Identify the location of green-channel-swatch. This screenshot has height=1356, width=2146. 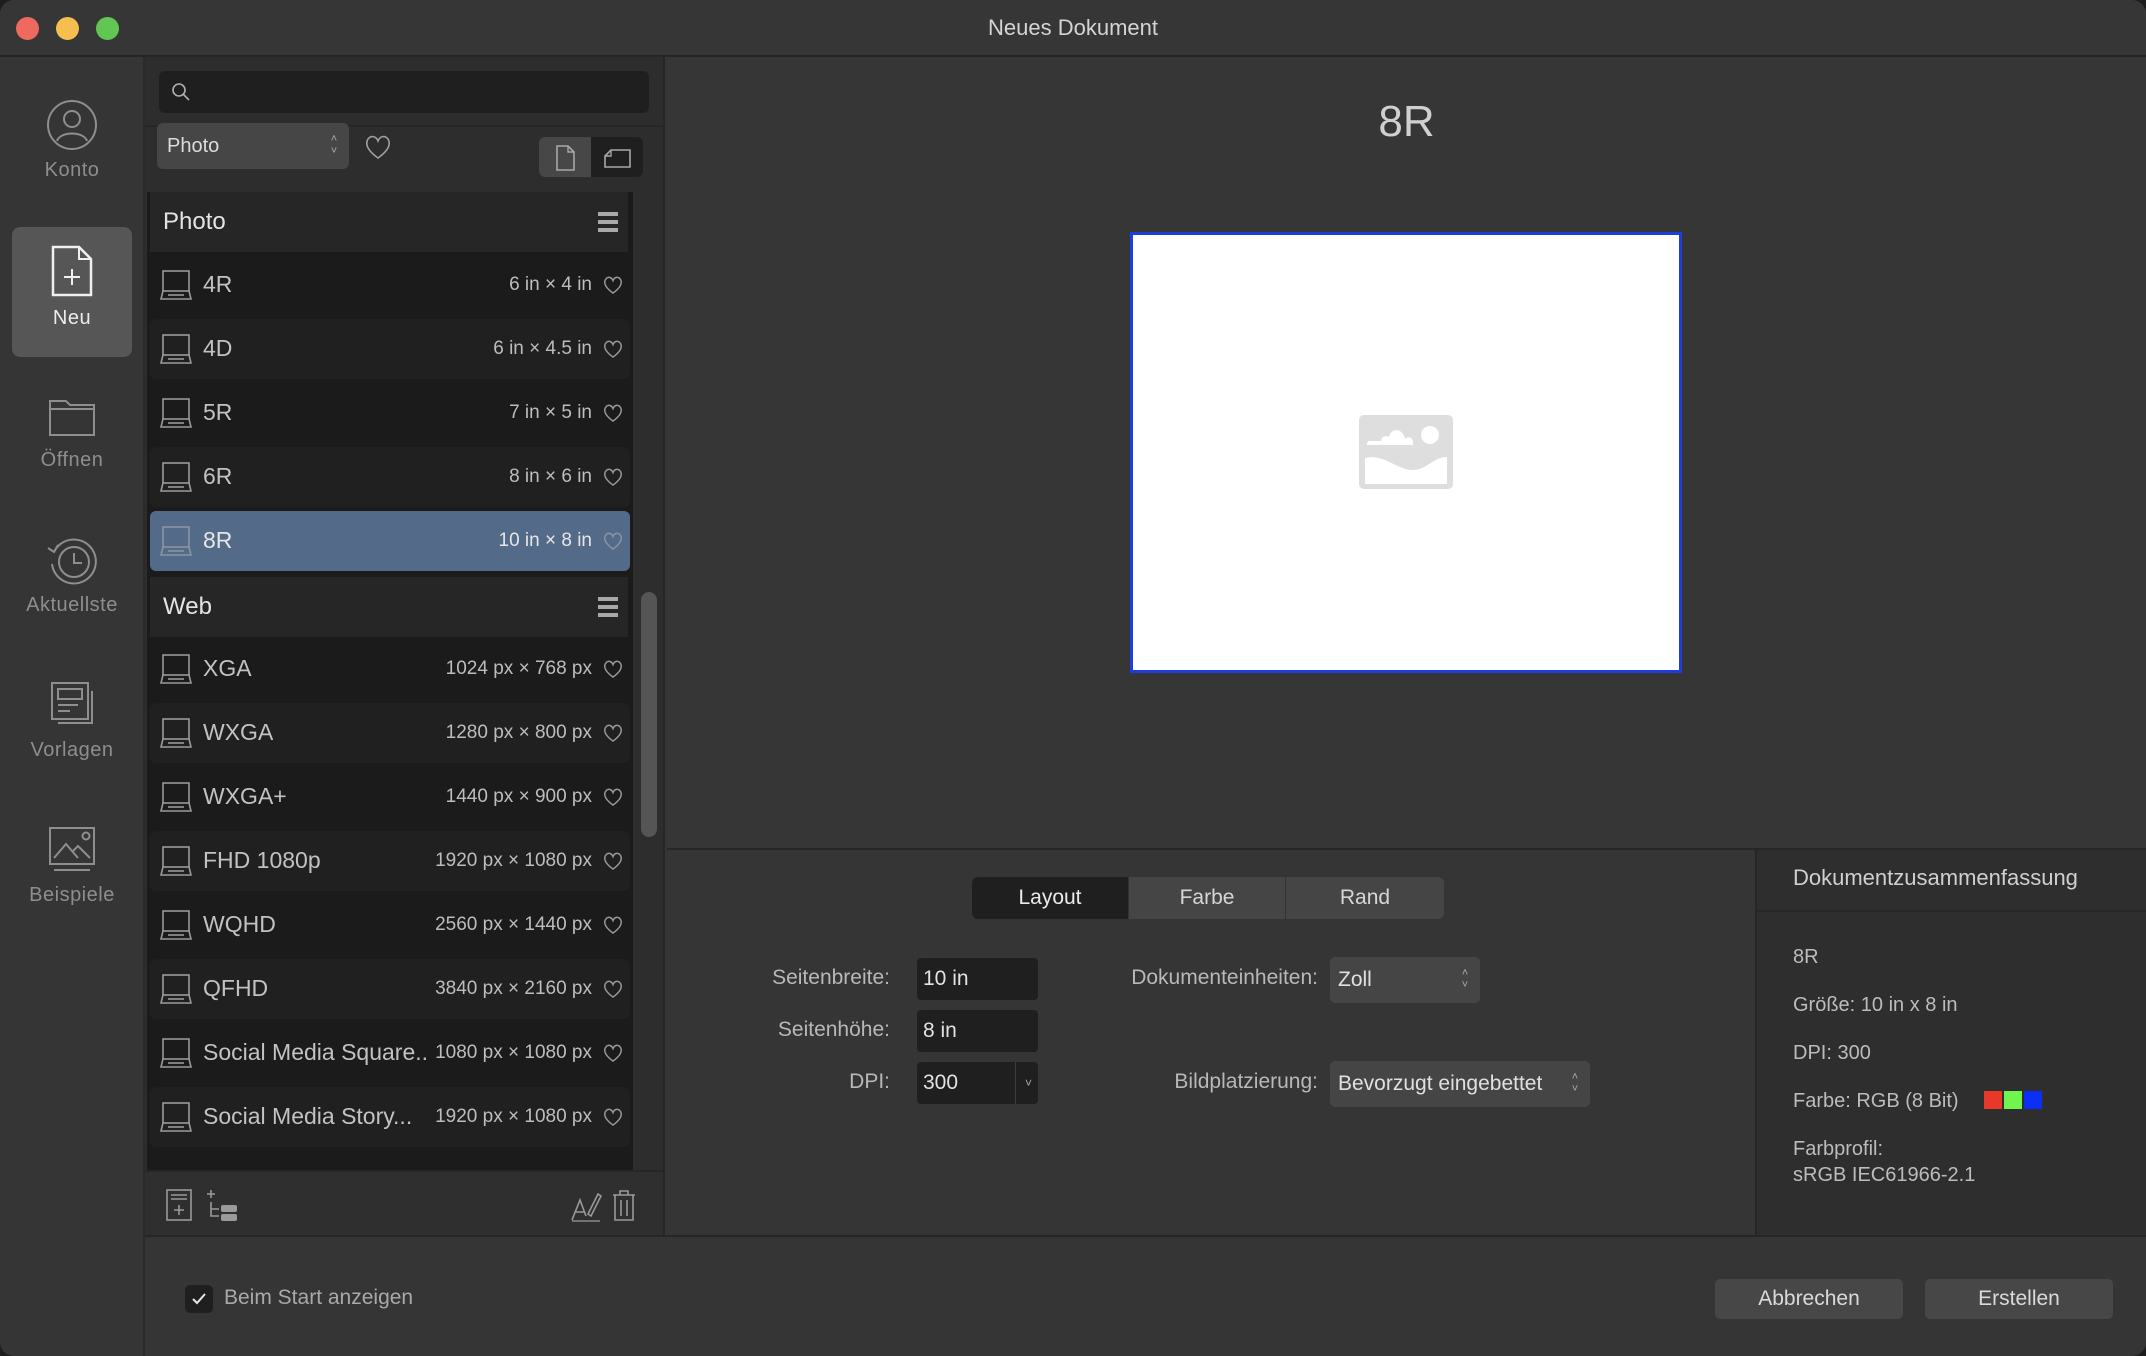
(2012, 1100).